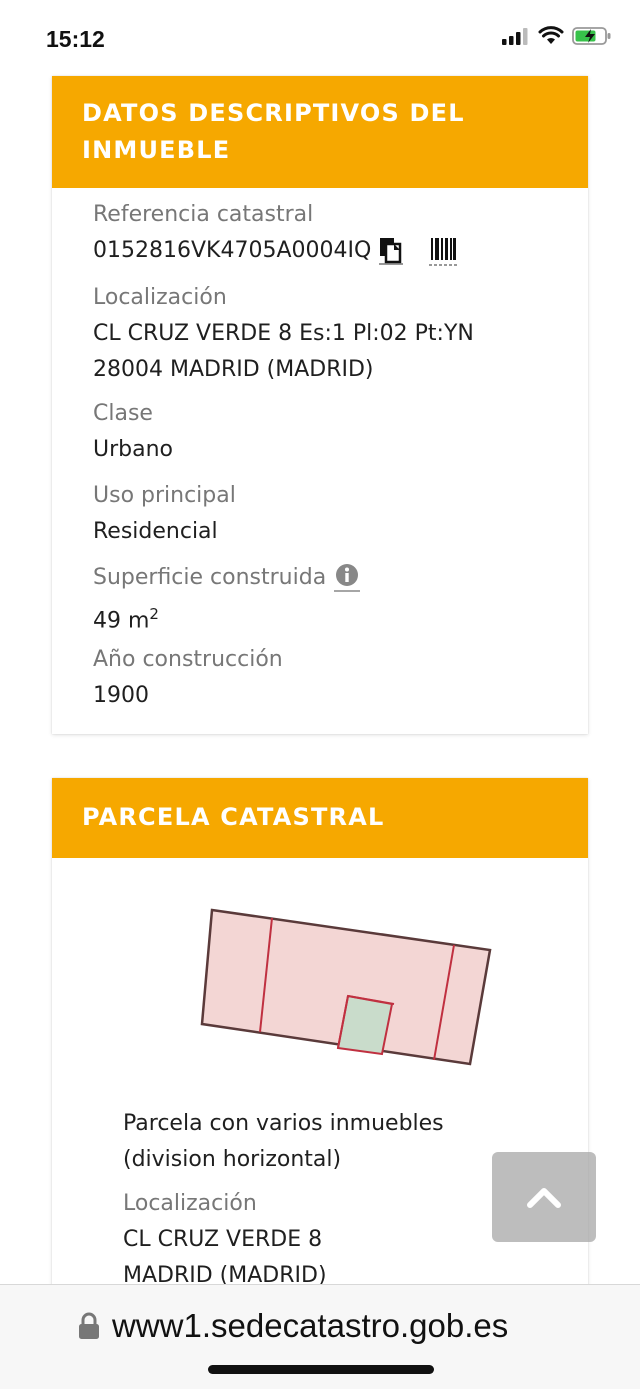 This screenshot has height=1389, width=640. What do you see at coordinates (310, 1326) in the screenshot?
I see `url-text: www1.sedecatastro.gob.es` at bounding box center [310, 1326].